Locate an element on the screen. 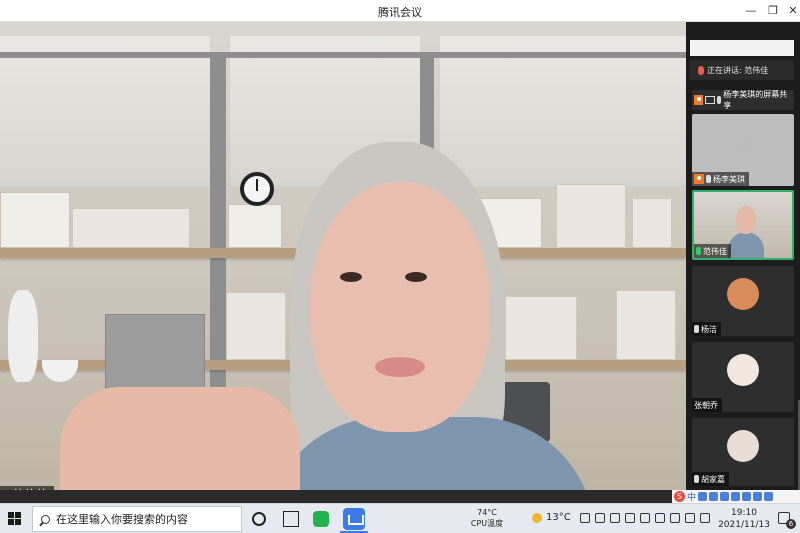 The width and height of the screenshot is (800, 533). window-title: 腾讯会议 is located at coordinates (400, 12).